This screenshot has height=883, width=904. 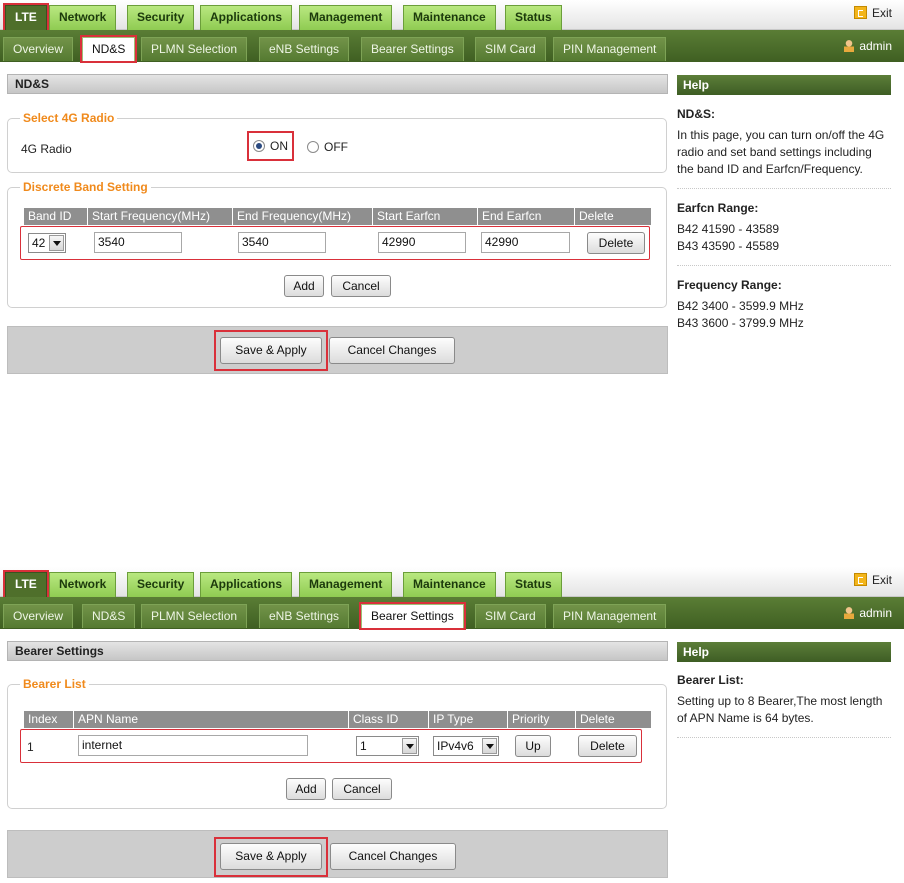 I want to click on th-end-earfcn: End Earfcn, so click(x=526, y=216).